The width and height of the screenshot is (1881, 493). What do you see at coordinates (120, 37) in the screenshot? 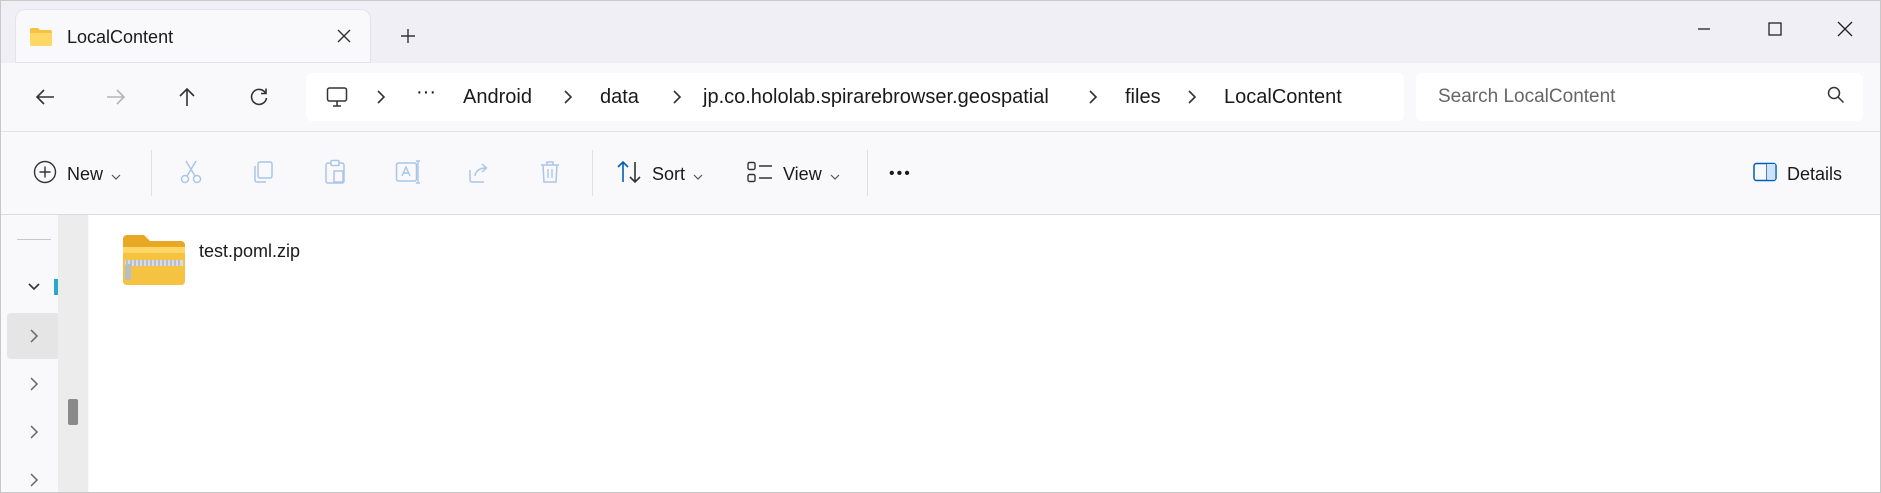
I see `tab-title: LocalContent` at bounding box center [120, 37].